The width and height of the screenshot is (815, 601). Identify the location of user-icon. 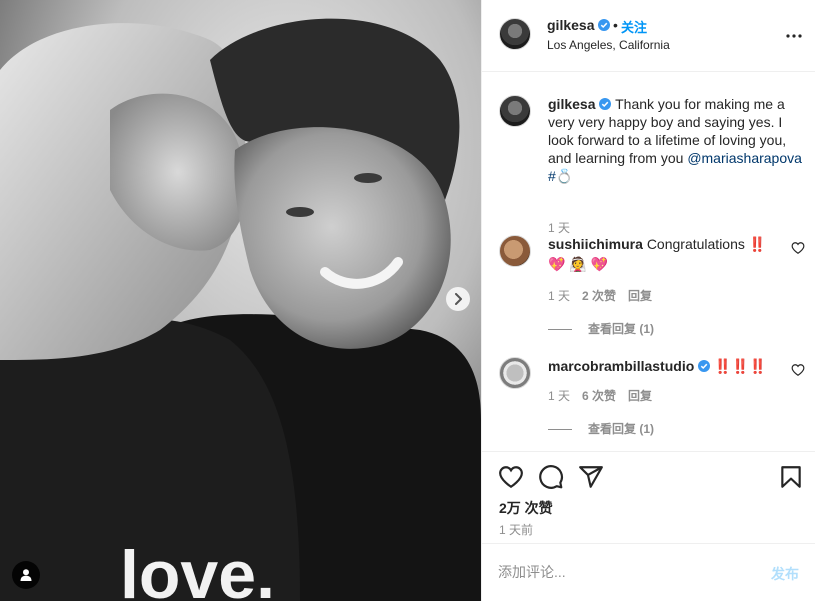
(26, 575).